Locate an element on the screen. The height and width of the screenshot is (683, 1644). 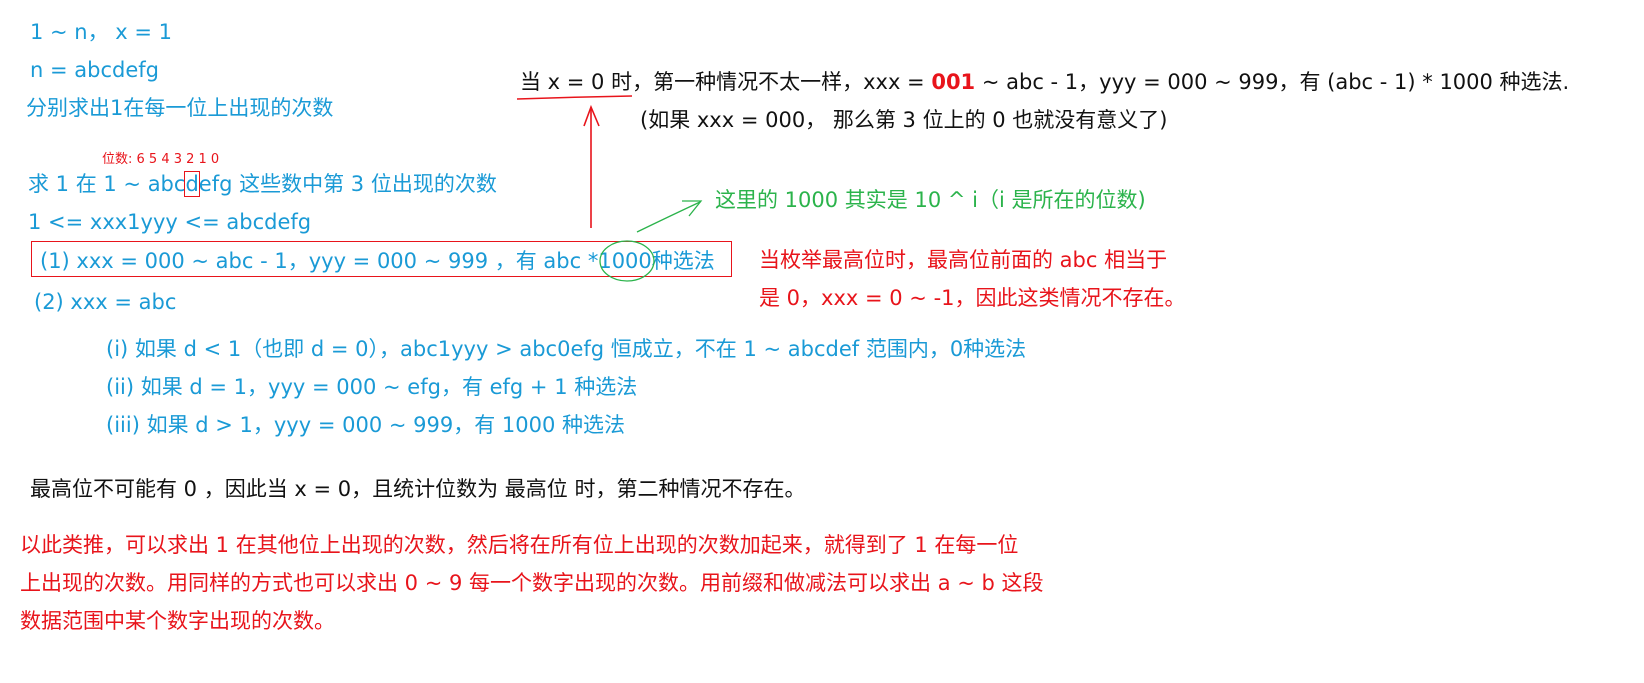
green-arrow-shaft is located at coordinates (668, 217).